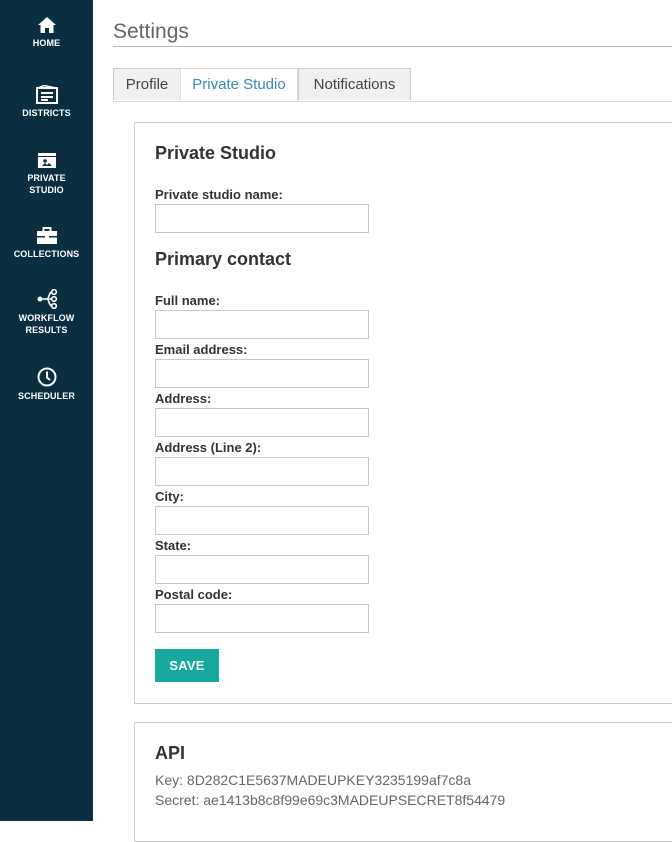 This screenshot has width=672, height=842. What do you see at coordinates (262, 520) in the screenshot?
I see `city-input` at bounding box center [262, 520].